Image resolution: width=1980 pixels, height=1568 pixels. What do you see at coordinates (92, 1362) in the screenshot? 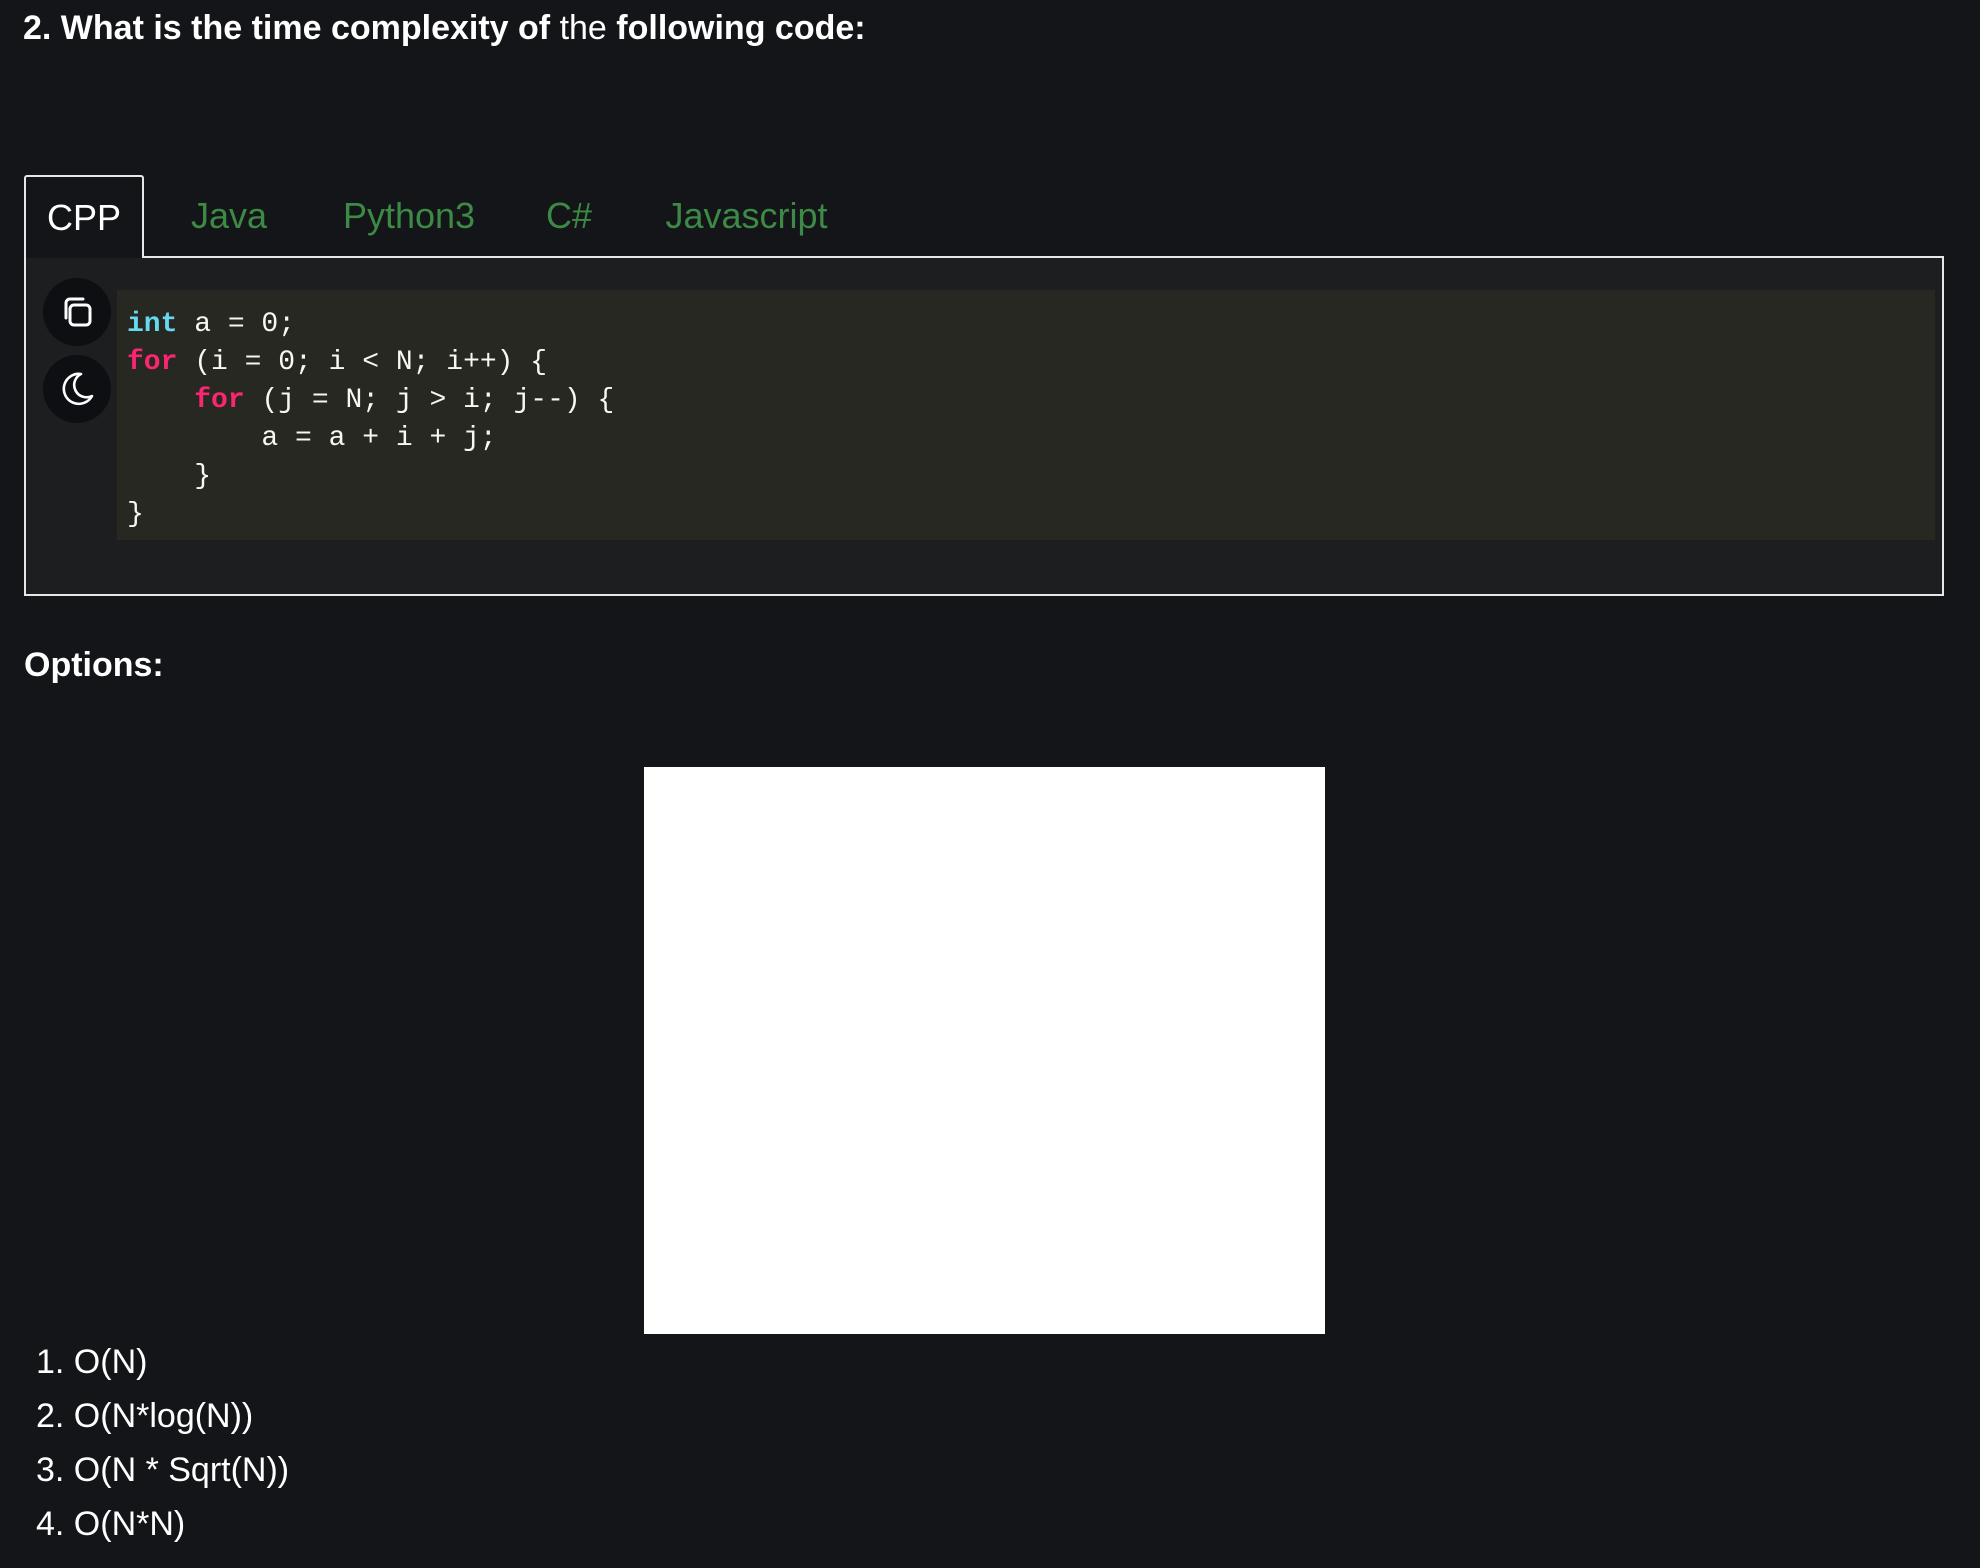
I see `option-item: 1. O(N)` at bounding box center [92, 1362].